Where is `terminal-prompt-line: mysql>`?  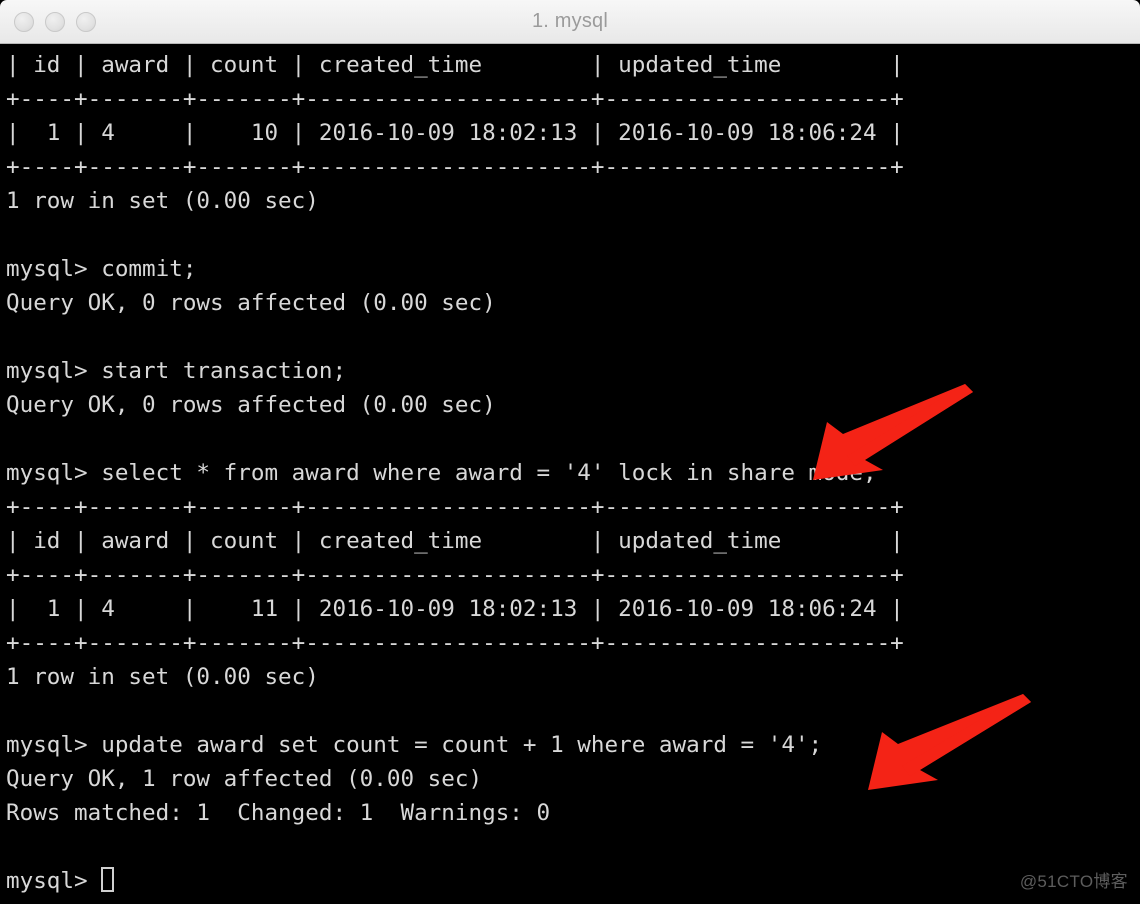 terminal-prompt-line: mysql> is located at coordinates (573, 881).